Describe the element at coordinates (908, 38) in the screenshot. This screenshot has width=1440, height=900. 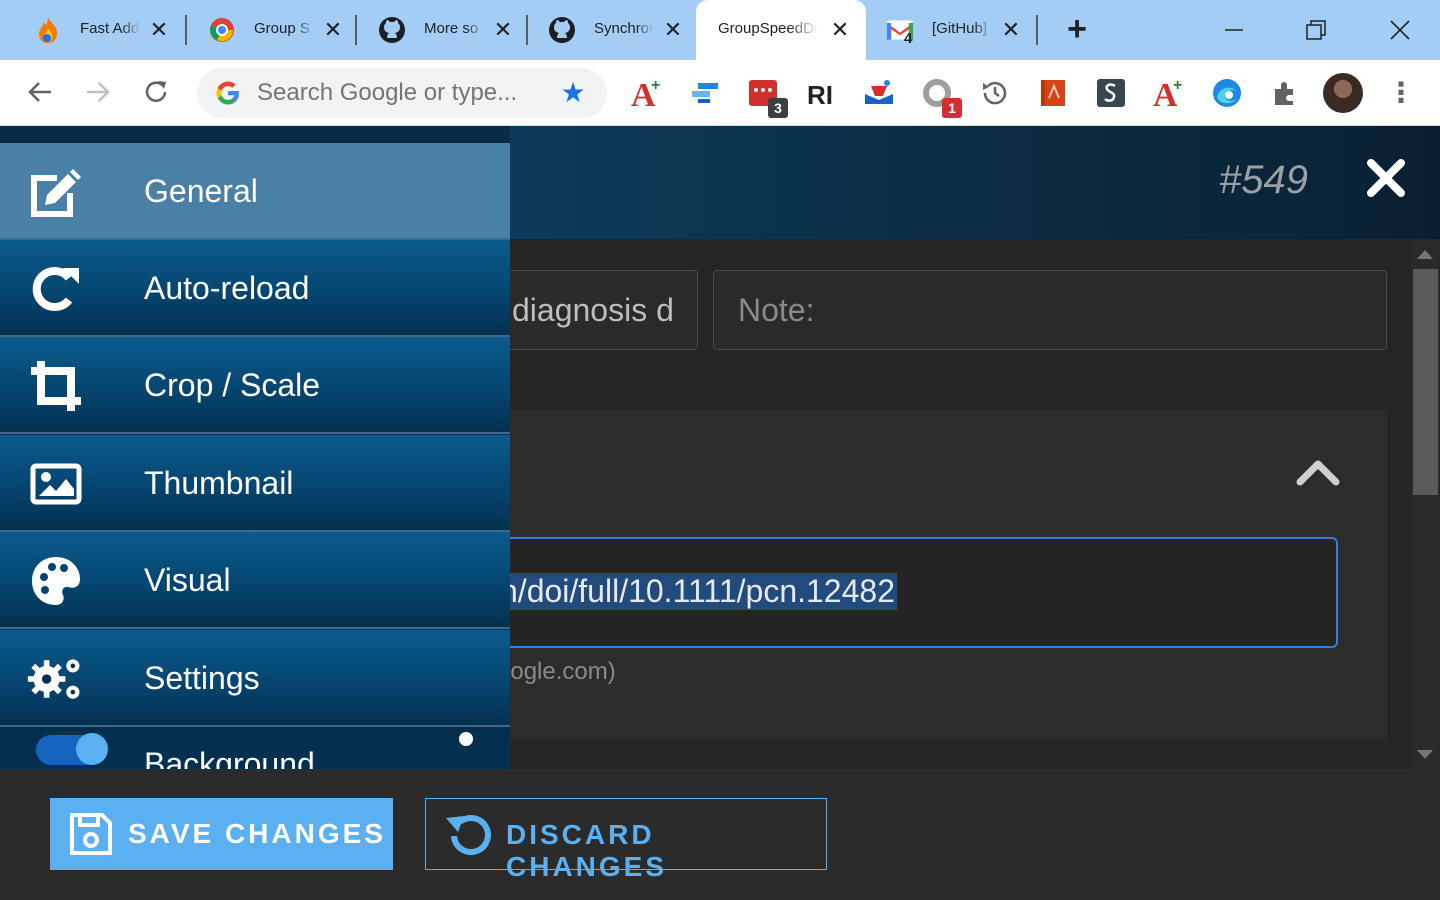
I see `gmail-count-badge: 4` at that location.